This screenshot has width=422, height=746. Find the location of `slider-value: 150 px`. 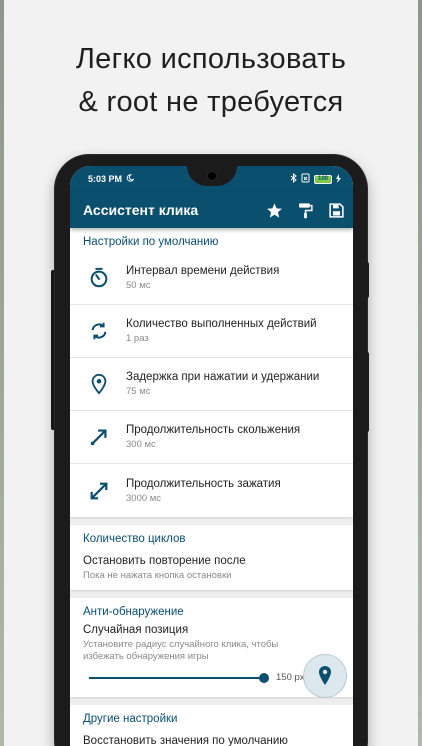

slider-value: 150 px is located at coordinates (290, 677).